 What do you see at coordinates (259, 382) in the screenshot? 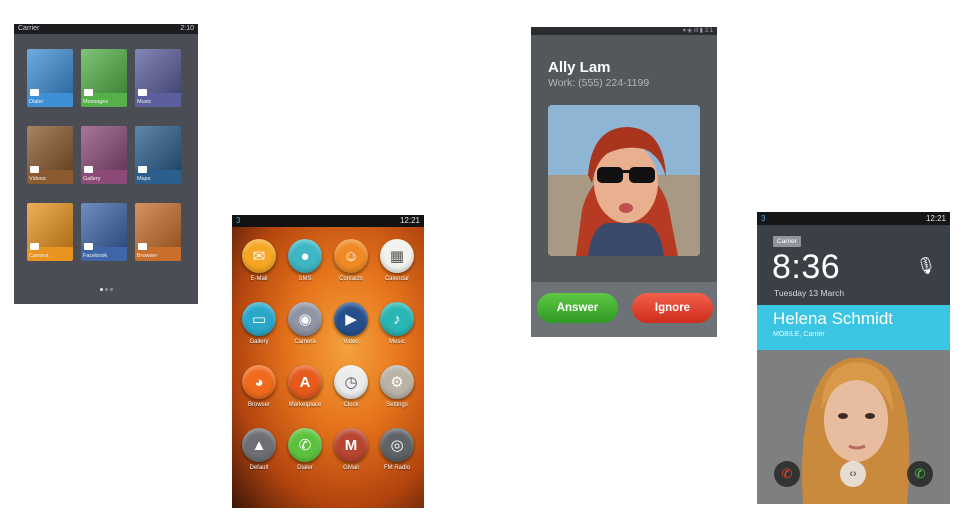
I see `firefox-icon: ◕` at bounding box center [259, 382].